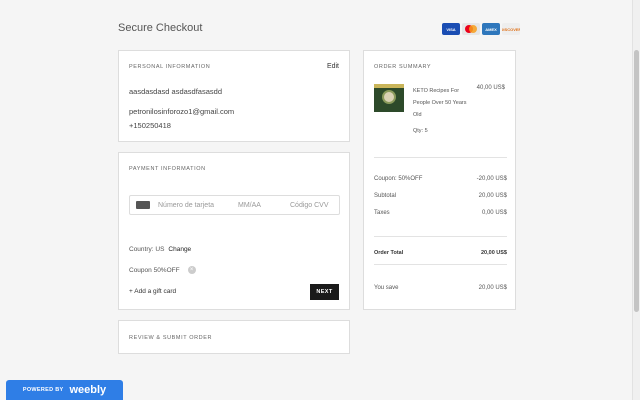  I want to click on coupon-discount-label: Coupon: 50%OFF, so click(398, 179).